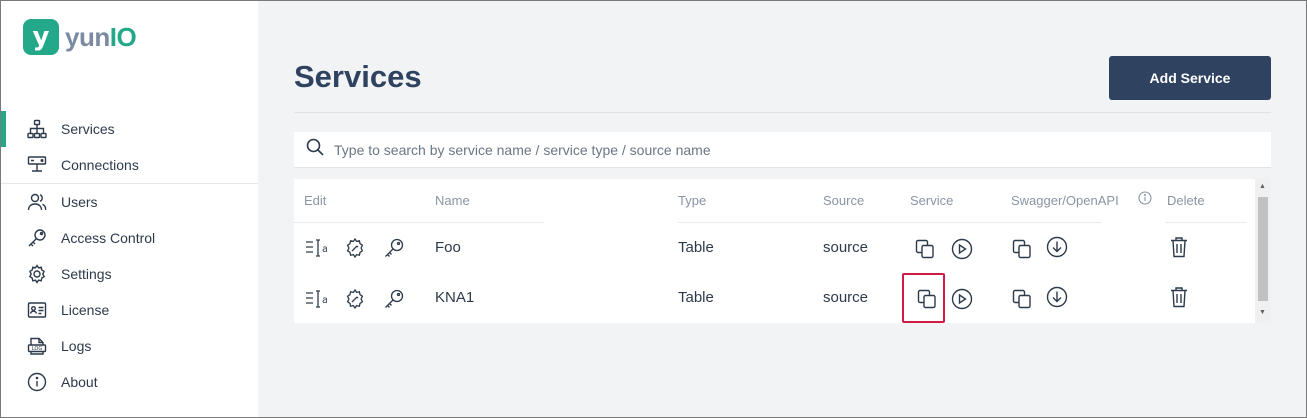 The height and width of the screenshot is (418, 1307). I want to click on sidebar-item-label: Logs, so click(76, 346).